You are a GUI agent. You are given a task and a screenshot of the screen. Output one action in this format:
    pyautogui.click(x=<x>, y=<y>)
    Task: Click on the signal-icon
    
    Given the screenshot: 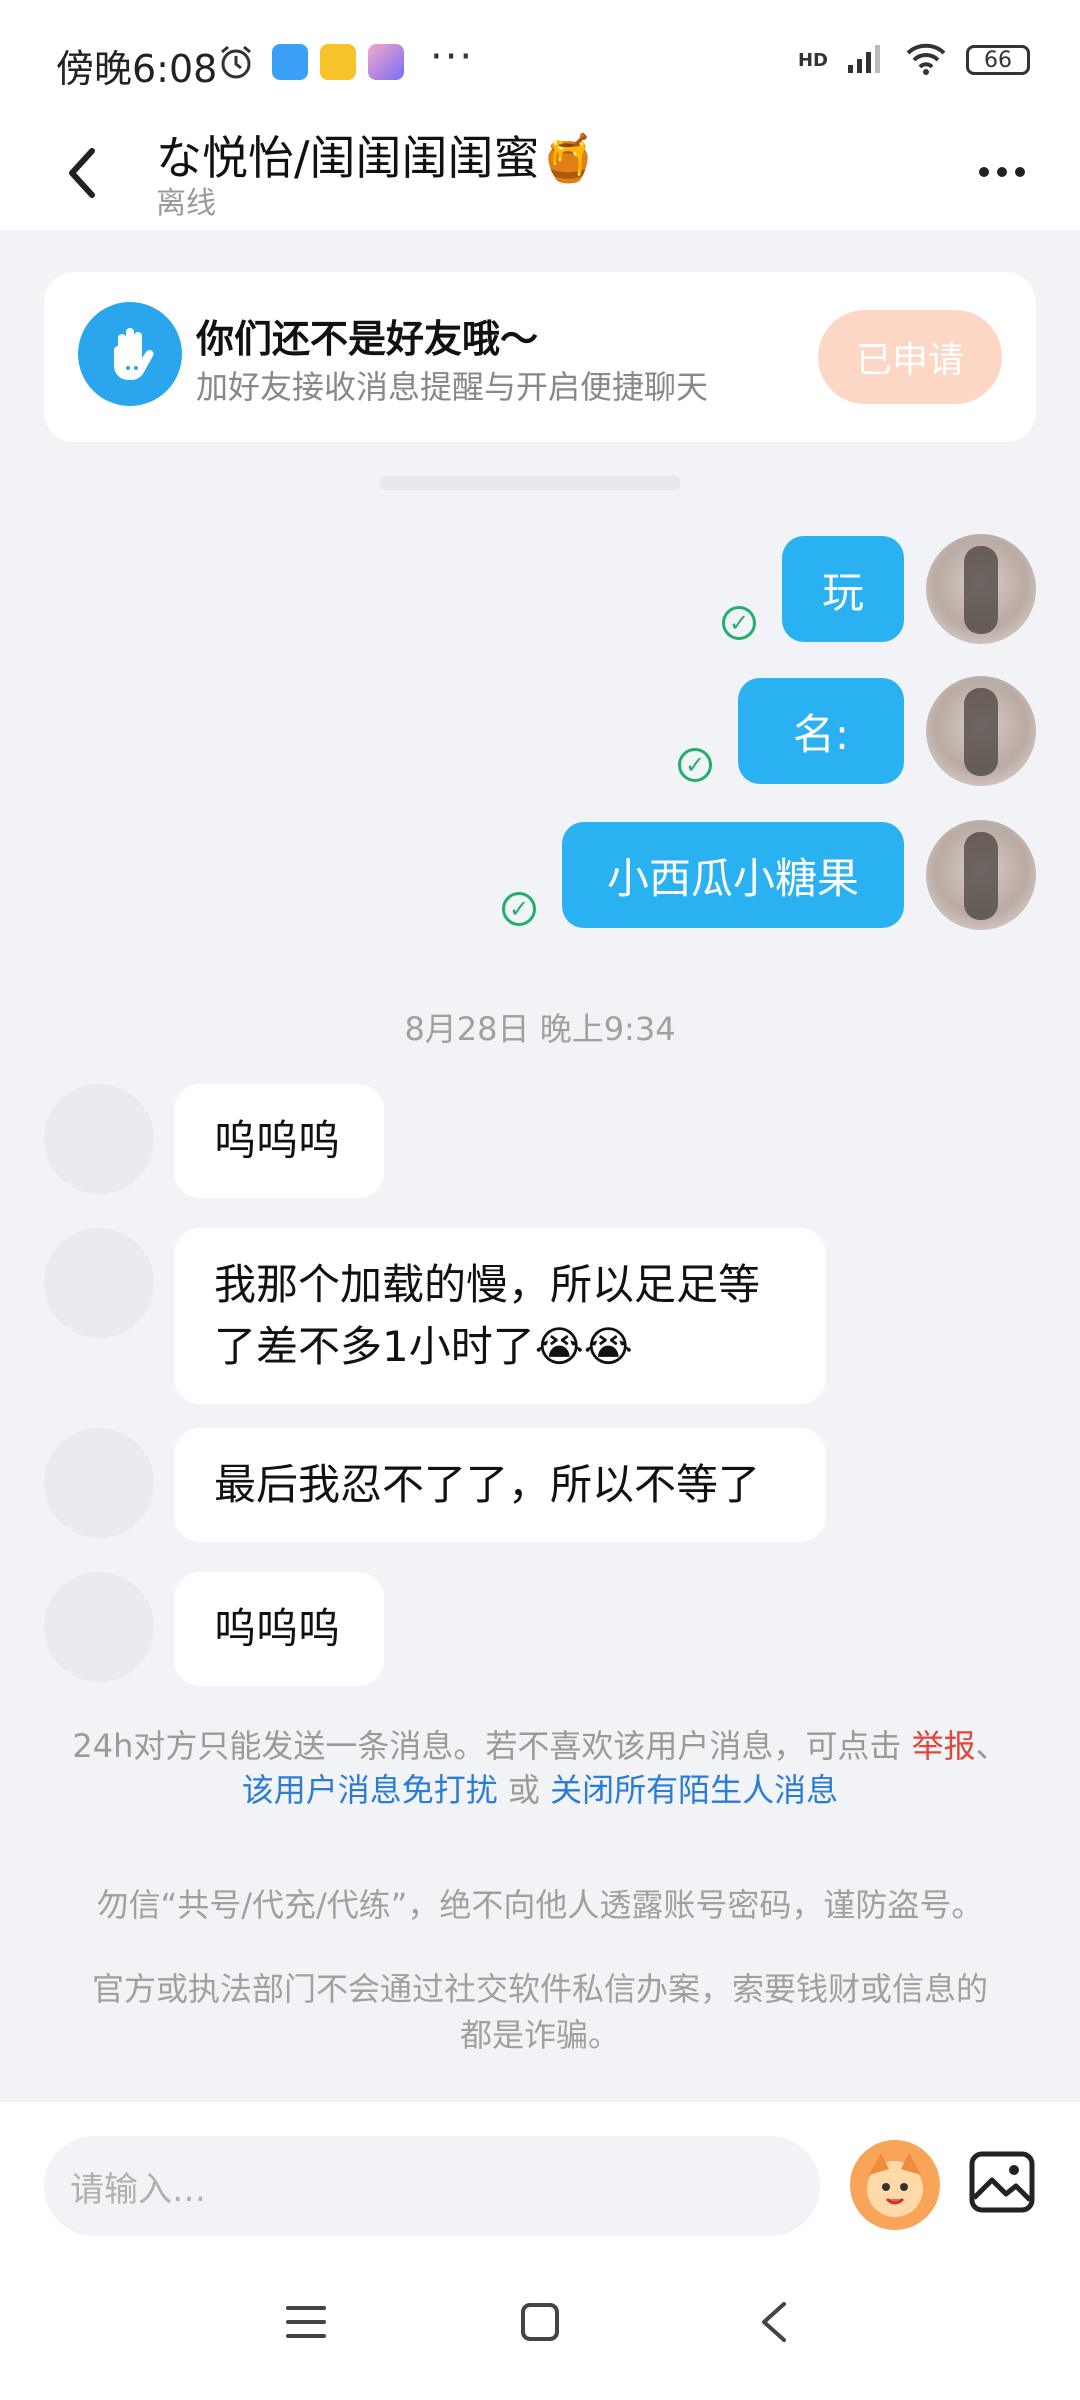 What is the action you would take?
    pyautogui.click(x=866, y=60)
    